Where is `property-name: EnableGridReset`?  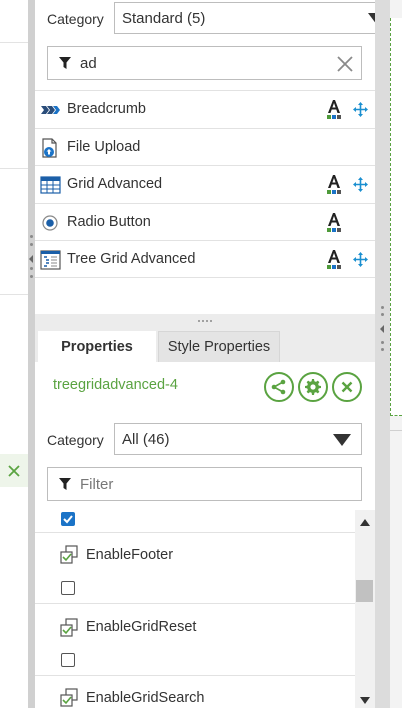
property-name: EnableGridReset is located at coordinates (141, 627).